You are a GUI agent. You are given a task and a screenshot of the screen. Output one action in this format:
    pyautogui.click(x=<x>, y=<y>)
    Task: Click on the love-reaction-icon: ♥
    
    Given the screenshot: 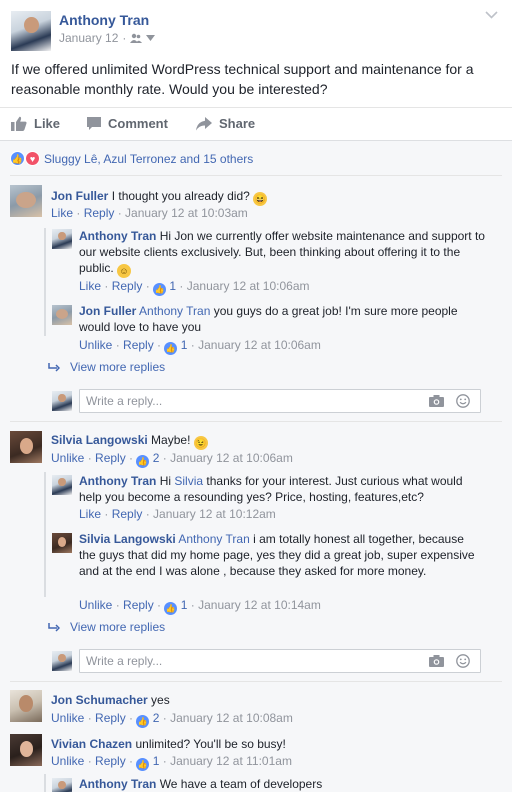 What is the action you would take?
    pyautogui.click(x=32, y=158)
    